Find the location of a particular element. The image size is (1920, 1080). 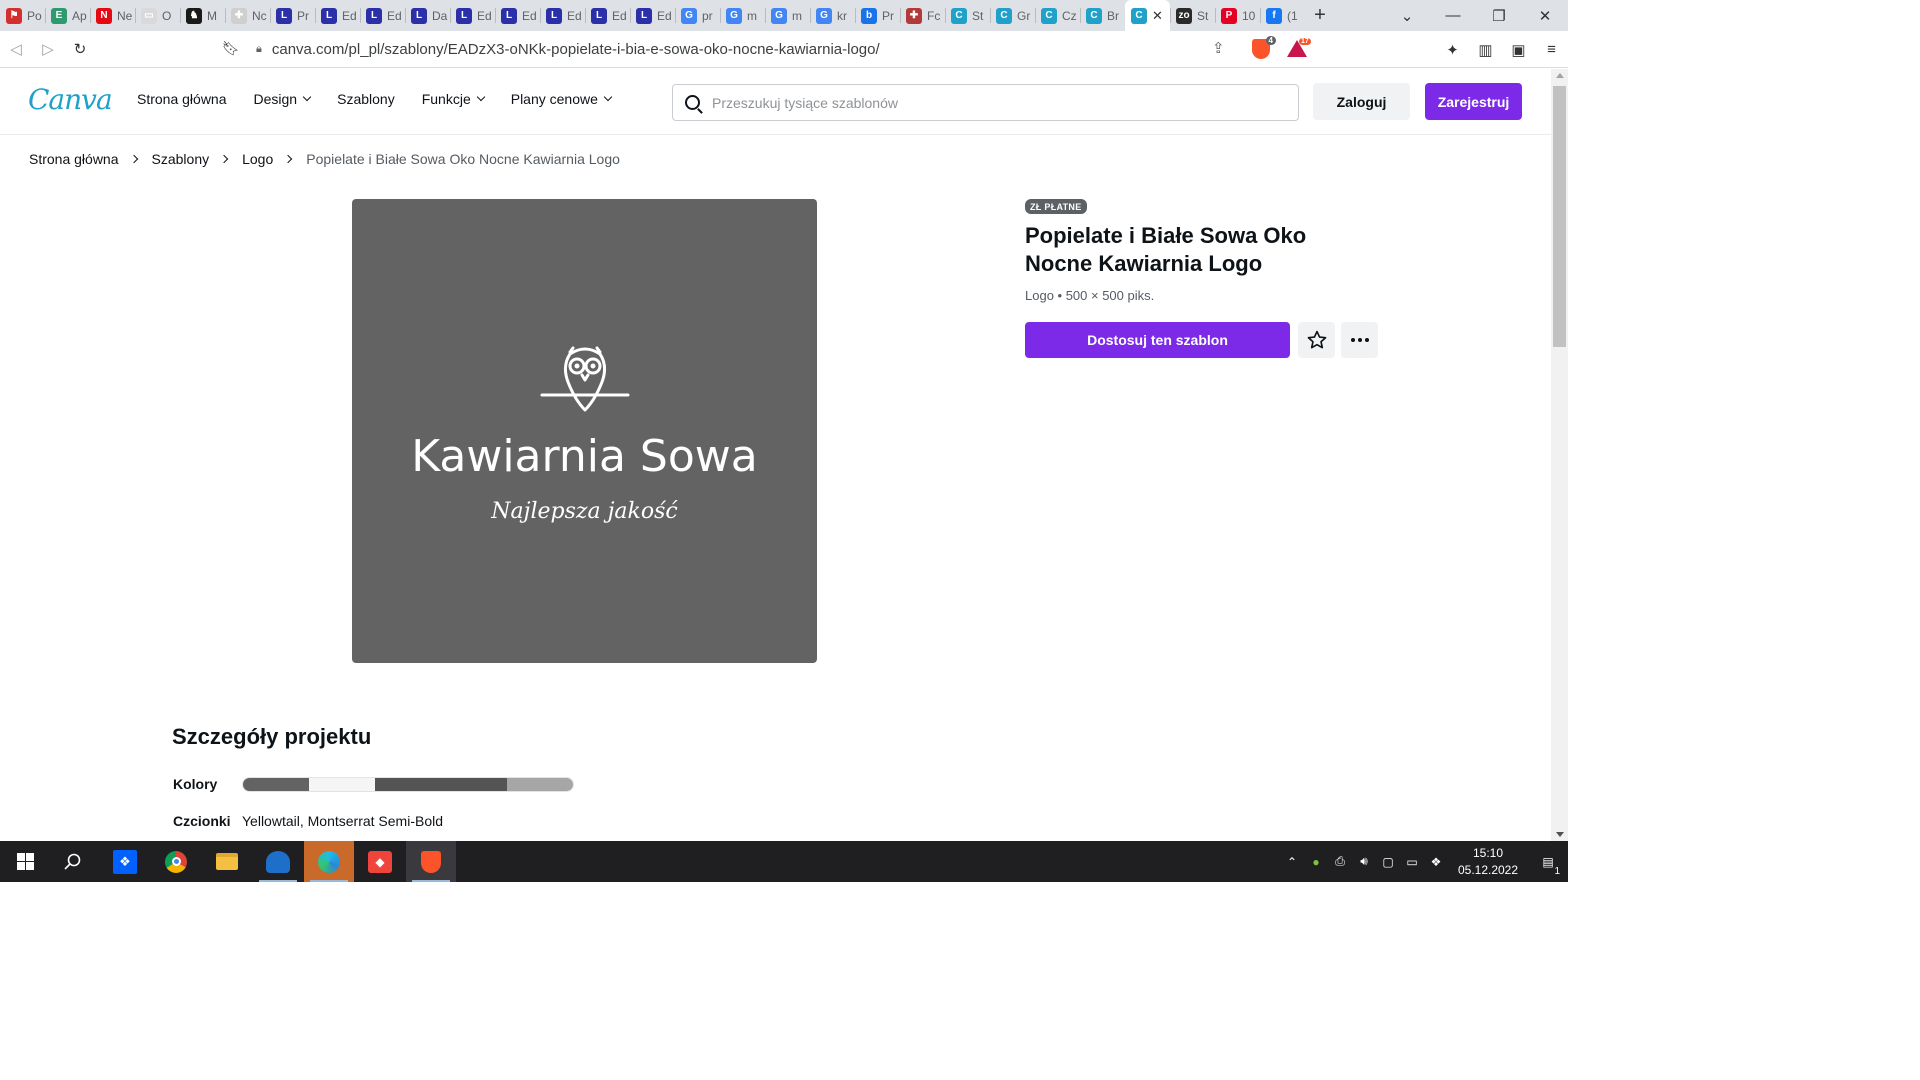

nav-item: Strona główna is located at coordinates (182, 99).